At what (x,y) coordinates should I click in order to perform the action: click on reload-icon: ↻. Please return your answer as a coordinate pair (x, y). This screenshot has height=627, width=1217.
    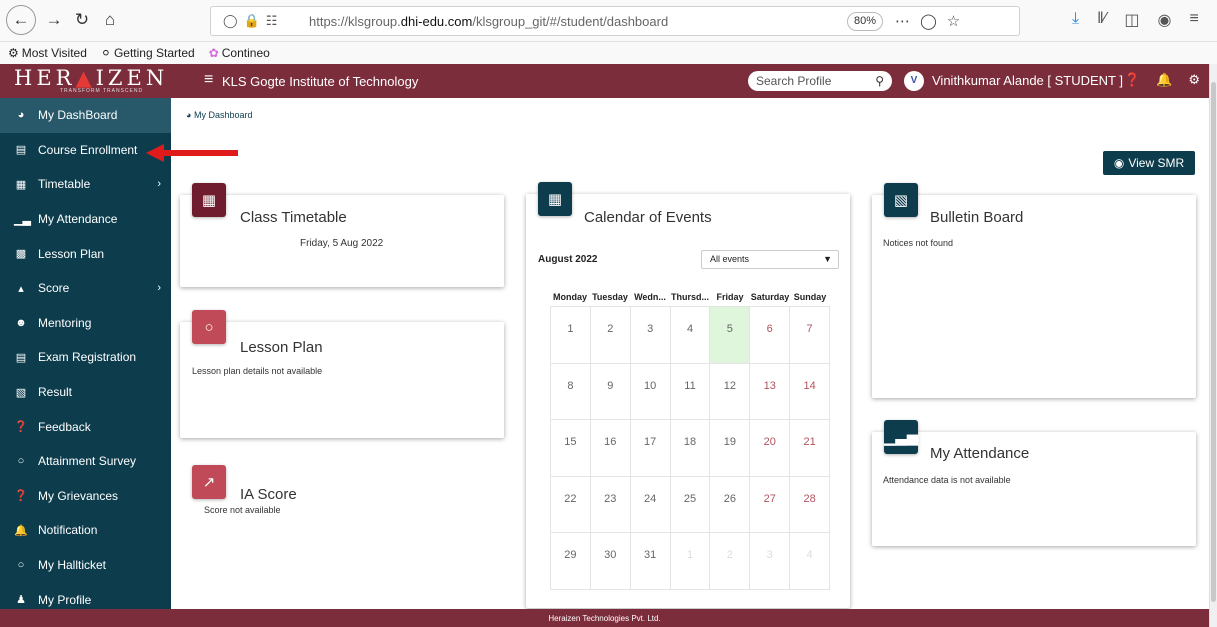
    Looking at the image, I should click on (82, 20).